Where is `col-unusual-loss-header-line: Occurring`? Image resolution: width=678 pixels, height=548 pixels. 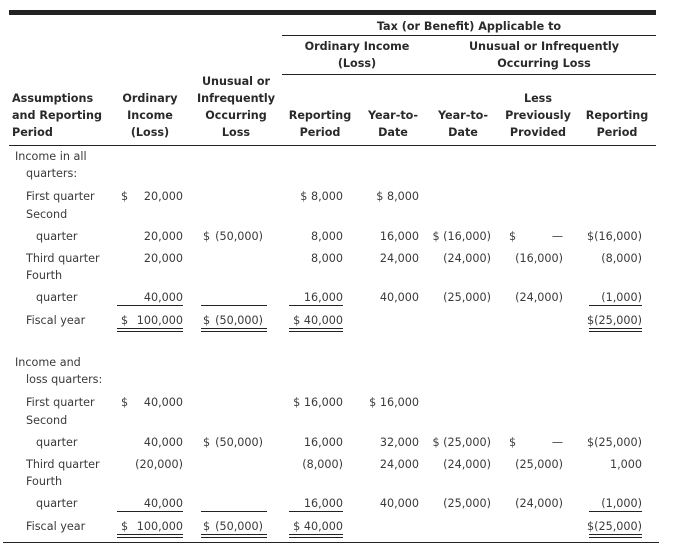 col-unusual-loss-header-line: Occurring is located at coordinates (236, 115).